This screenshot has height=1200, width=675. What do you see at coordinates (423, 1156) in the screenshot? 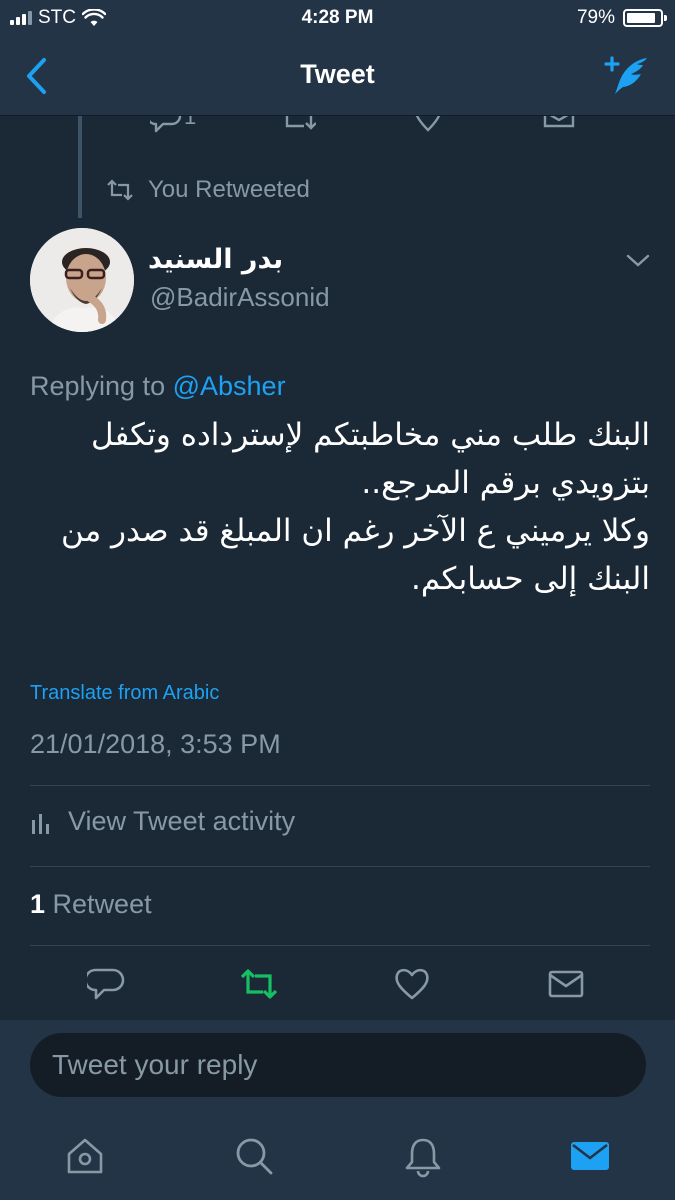
I see `notifications-icon` at bounding box center [423, 1156].